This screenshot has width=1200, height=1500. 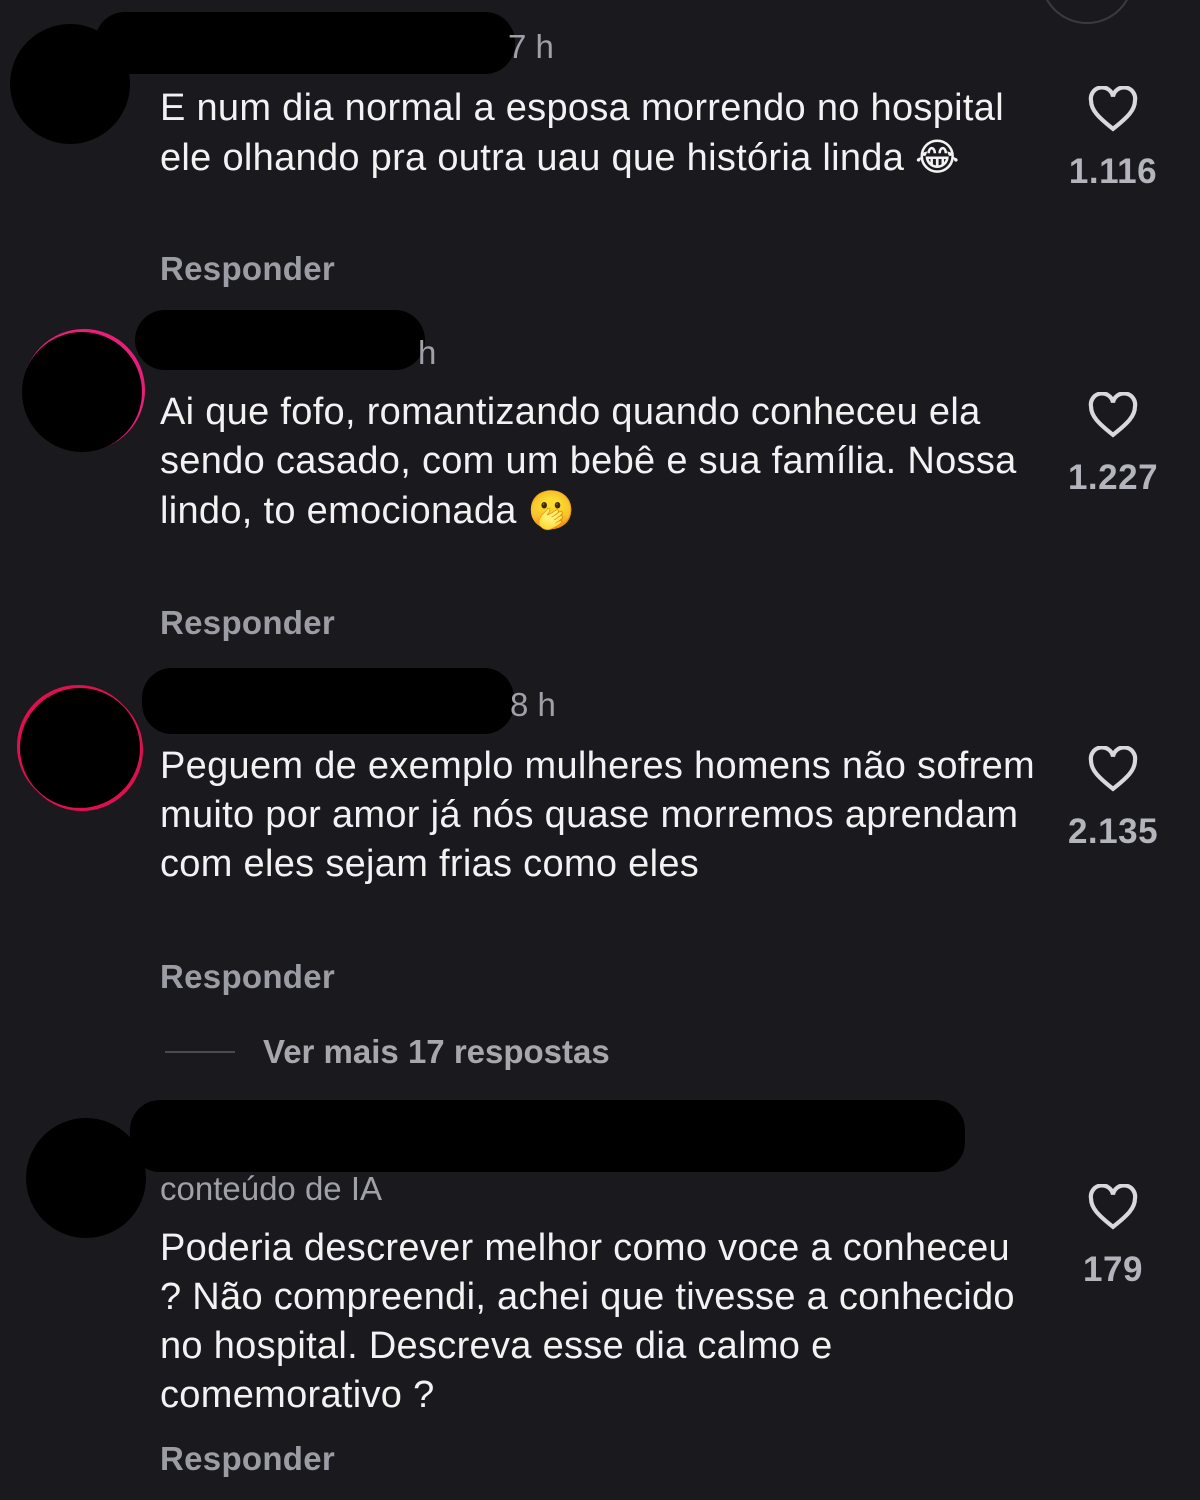 I want to click on comment-time: 7 h, so click(x=531, y=46).